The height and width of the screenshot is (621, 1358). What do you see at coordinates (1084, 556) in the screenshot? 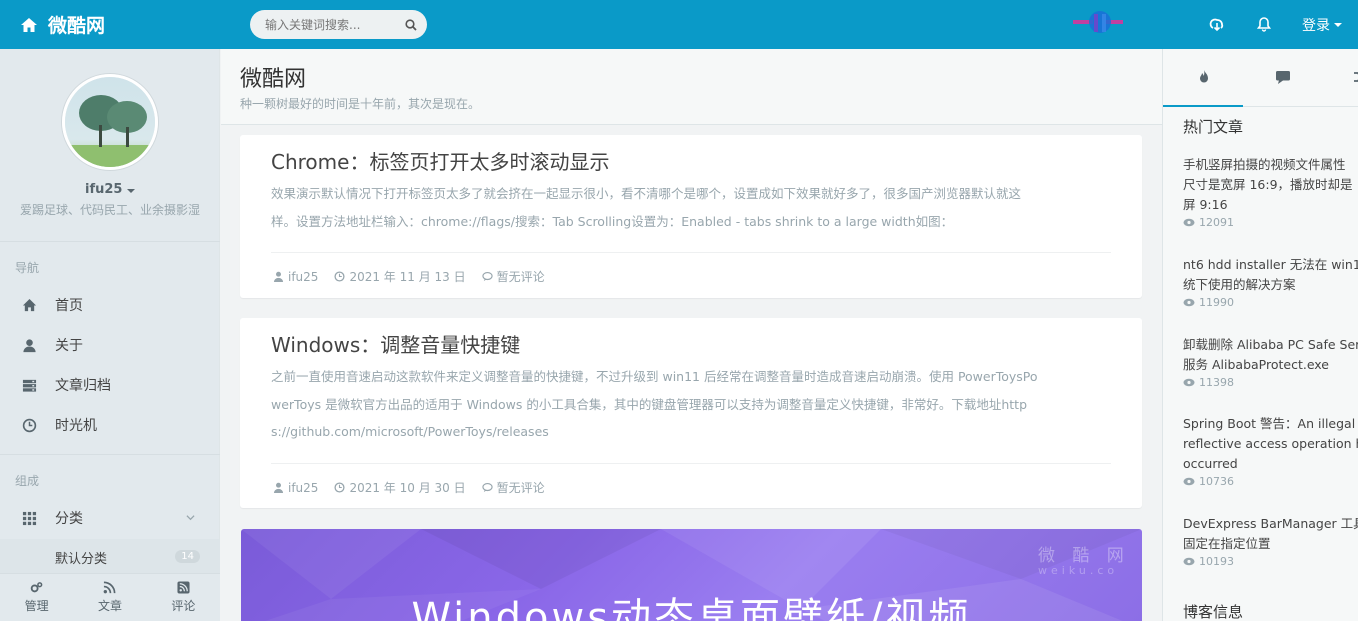
I see `watermark-text: 微 酷 网` at bounding box center [1084, 556].